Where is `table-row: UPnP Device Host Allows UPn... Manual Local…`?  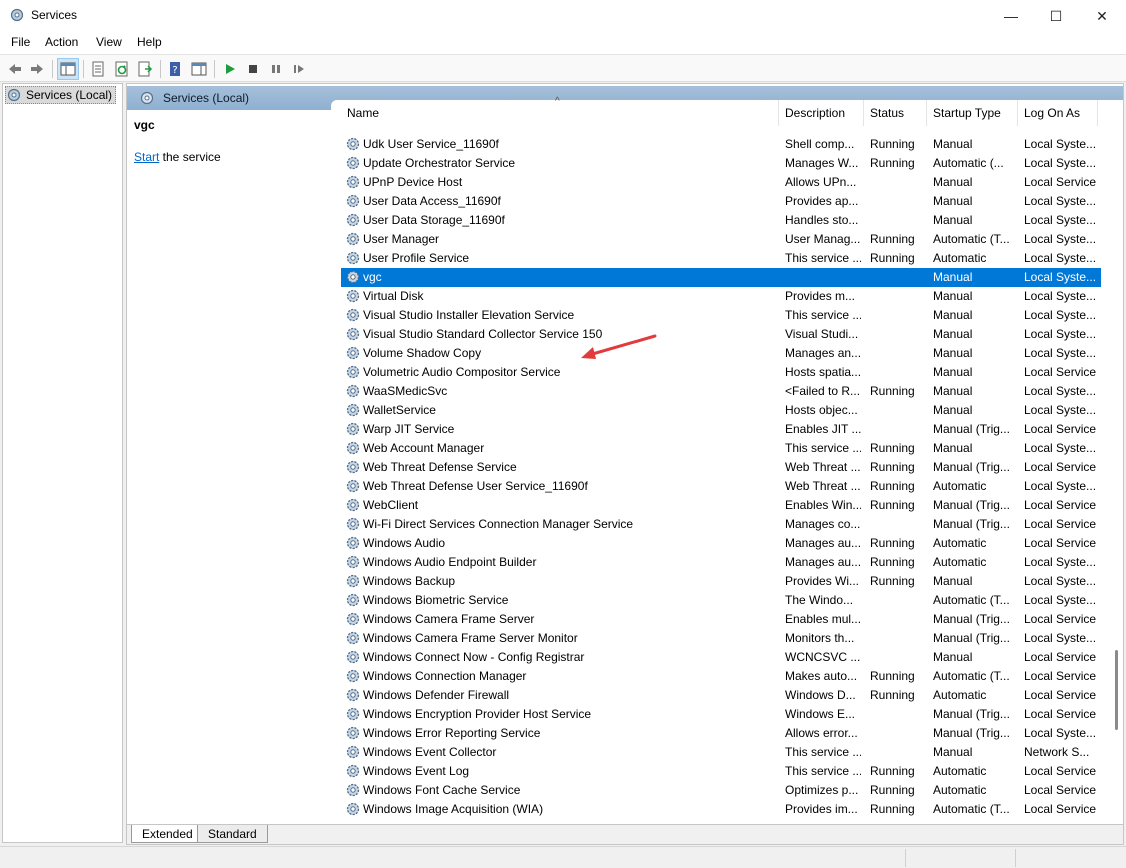
table-row: UPnP Device Host Allows UPn... Manual Local… is located at coordinates (716, 182).